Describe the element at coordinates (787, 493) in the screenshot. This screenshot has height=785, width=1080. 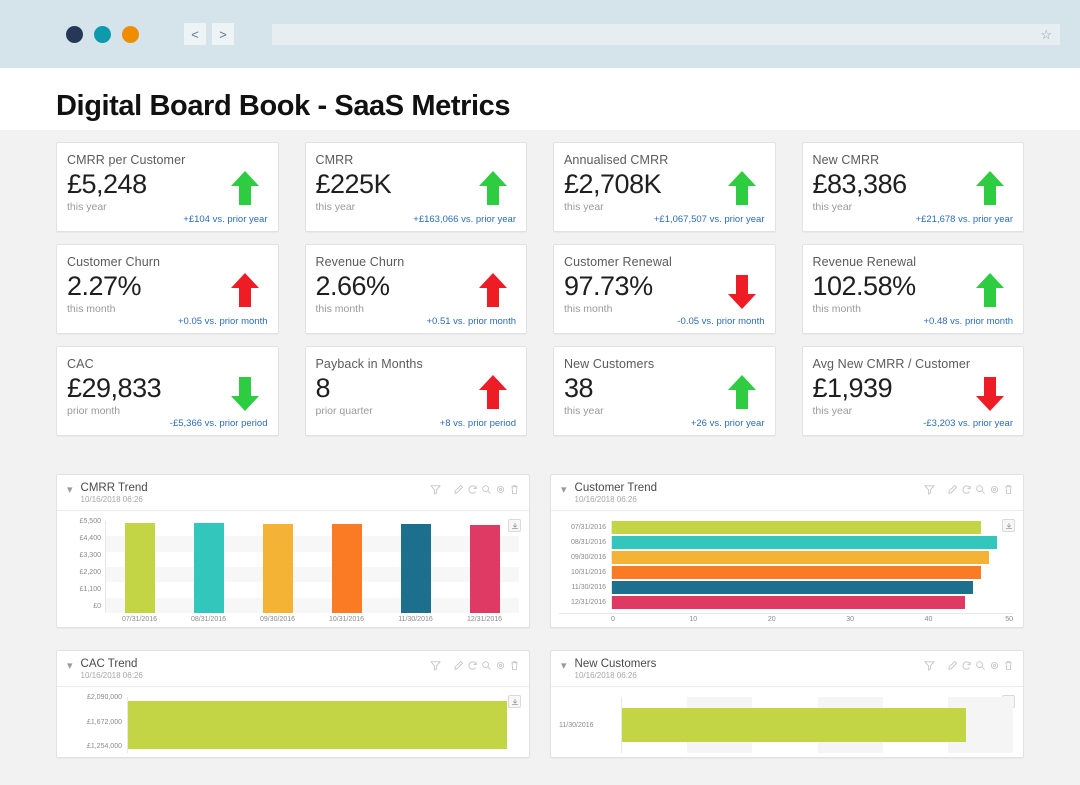
I see `panel-header: ▾ Customer Trend 10/16/2018 06:26` at that location.